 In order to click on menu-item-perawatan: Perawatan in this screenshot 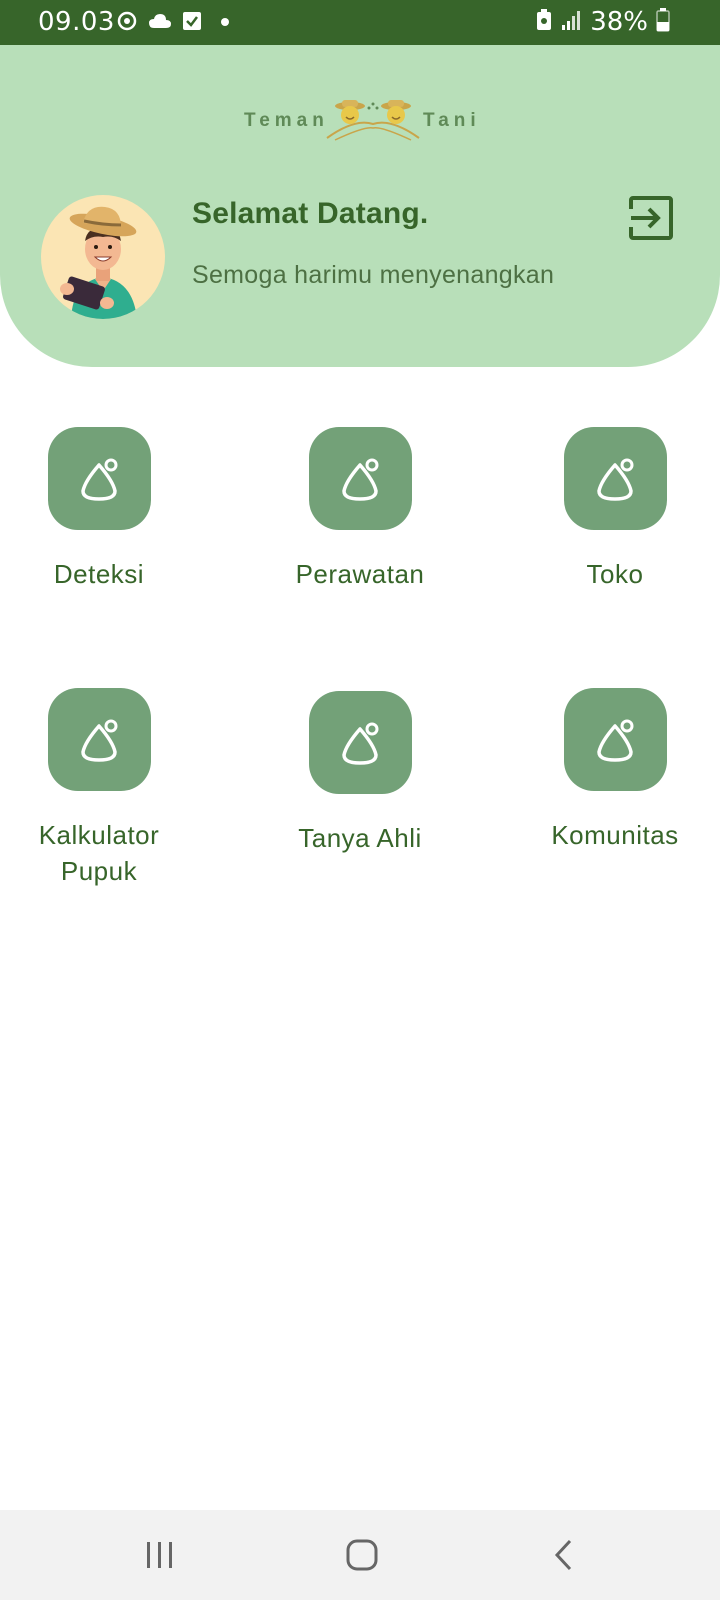, I will do `click(360, 509)`.